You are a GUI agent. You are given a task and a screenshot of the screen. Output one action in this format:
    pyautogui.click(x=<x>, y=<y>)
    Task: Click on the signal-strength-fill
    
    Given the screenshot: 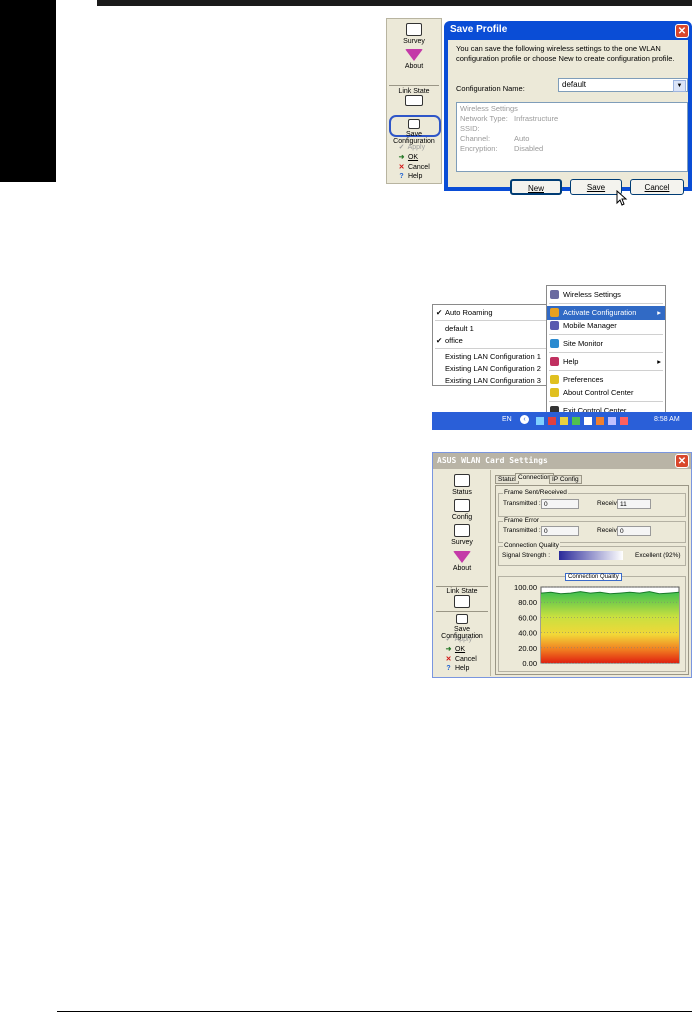 What is the action you would take?
    pyautogui.click(x=591, y=555)
    